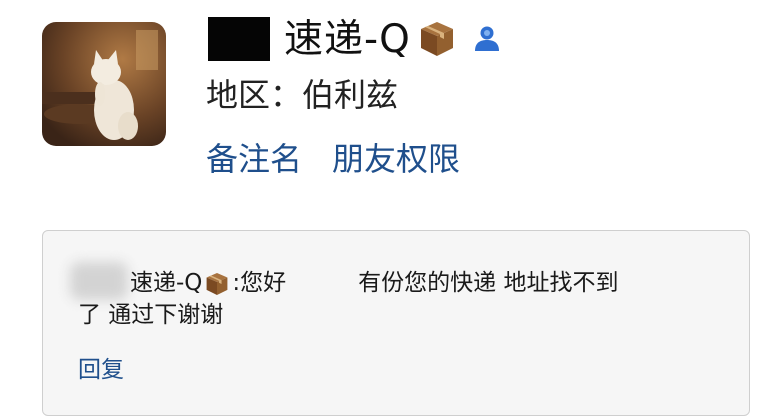 Image resolution: width=775 pixels, height=419 pixels. I want to click on contact-name-row: 速递-Q, so click(354, 39).